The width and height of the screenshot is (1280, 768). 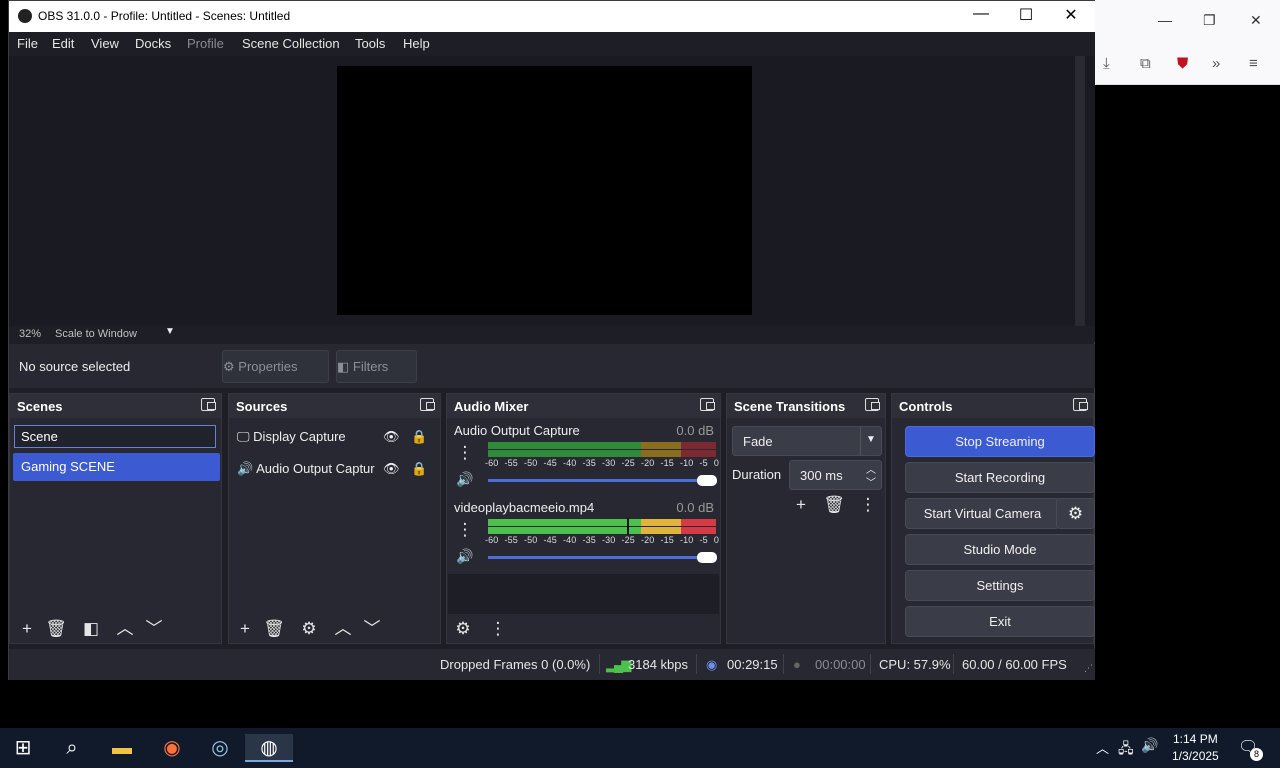 I want to click on scene-item-selected: Gaming SCENE, so click(x=116, y=467).